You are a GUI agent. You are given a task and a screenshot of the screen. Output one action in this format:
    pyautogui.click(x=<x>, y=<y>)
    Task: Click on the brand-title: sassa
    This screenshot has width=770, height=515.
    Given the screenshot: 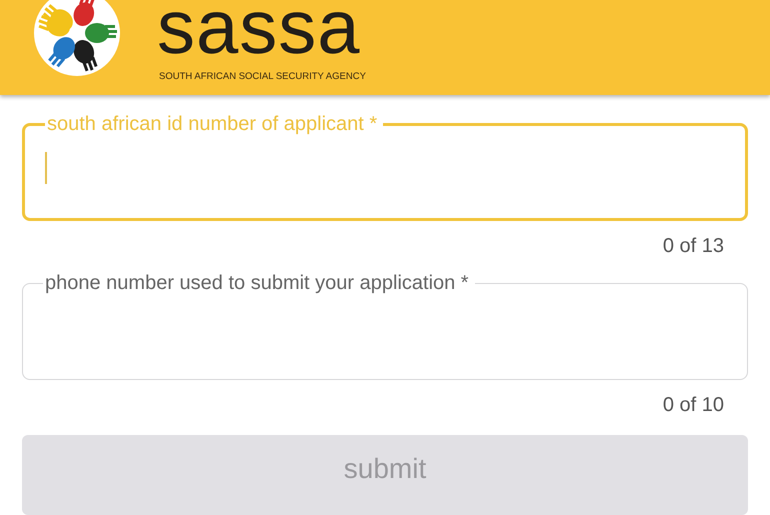 What is the action you would take?
    pyautogui.click(x=259, y=33)
    